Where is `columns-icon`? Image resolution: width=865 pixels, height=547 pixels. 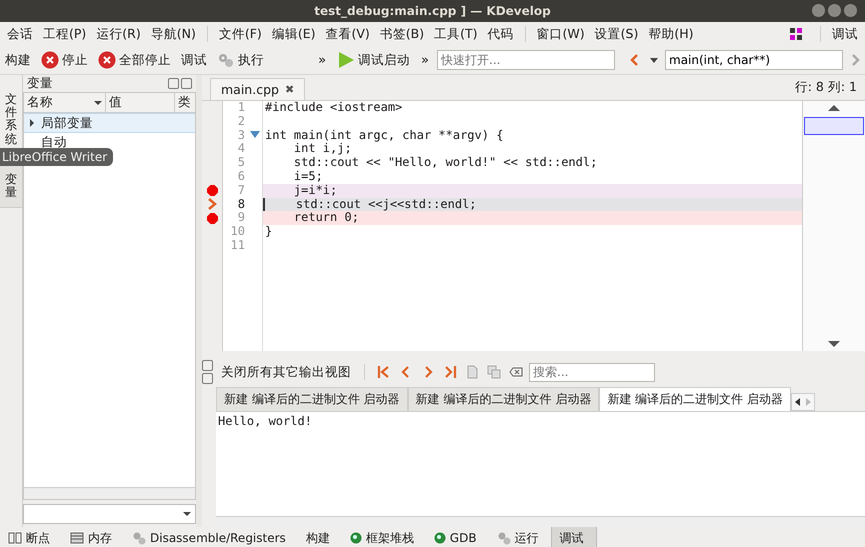 columns-icon is located at coordinates (15, 538).